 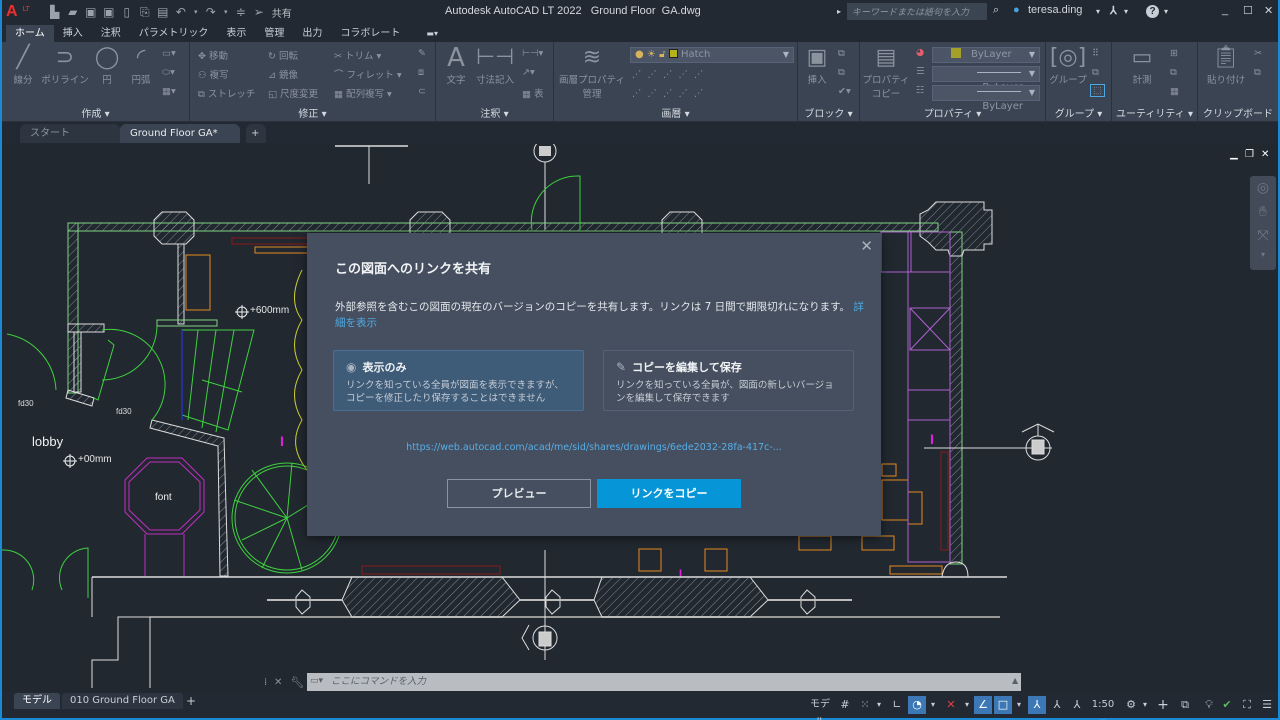 What do you see at coordinates (532, 53) in the screenshot?
I see `linear-dim-icon: ⊢⊣▾` at bounding box center [532, 53].